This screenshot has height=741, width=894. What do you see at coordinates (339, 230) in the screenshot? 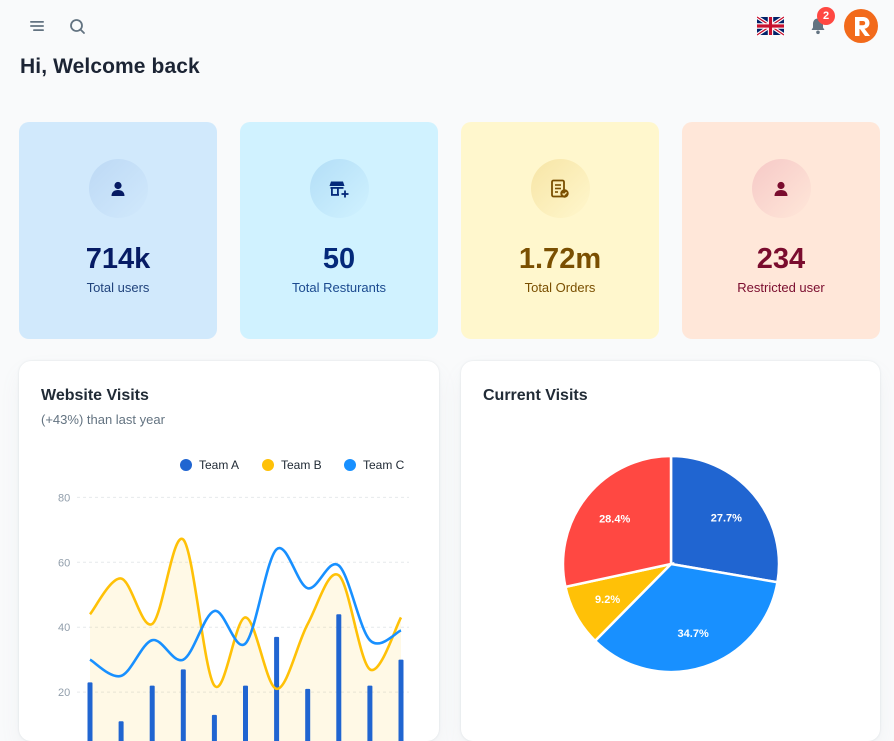
I see `stat-card-total-restaurants: 50 Total Resturants` at bounding box center [339, 230].